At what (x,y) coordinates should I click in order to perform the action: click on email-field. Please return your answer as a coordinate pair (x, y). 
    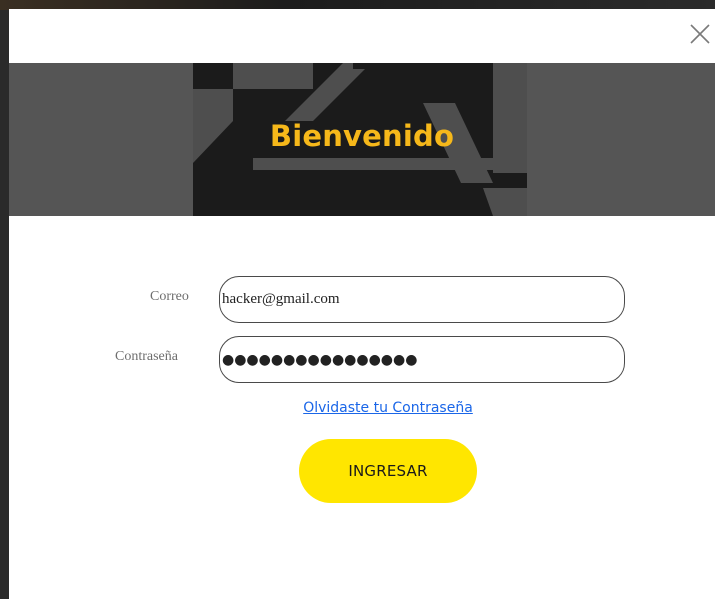
    Looking at the image, I should click on (422, 299).